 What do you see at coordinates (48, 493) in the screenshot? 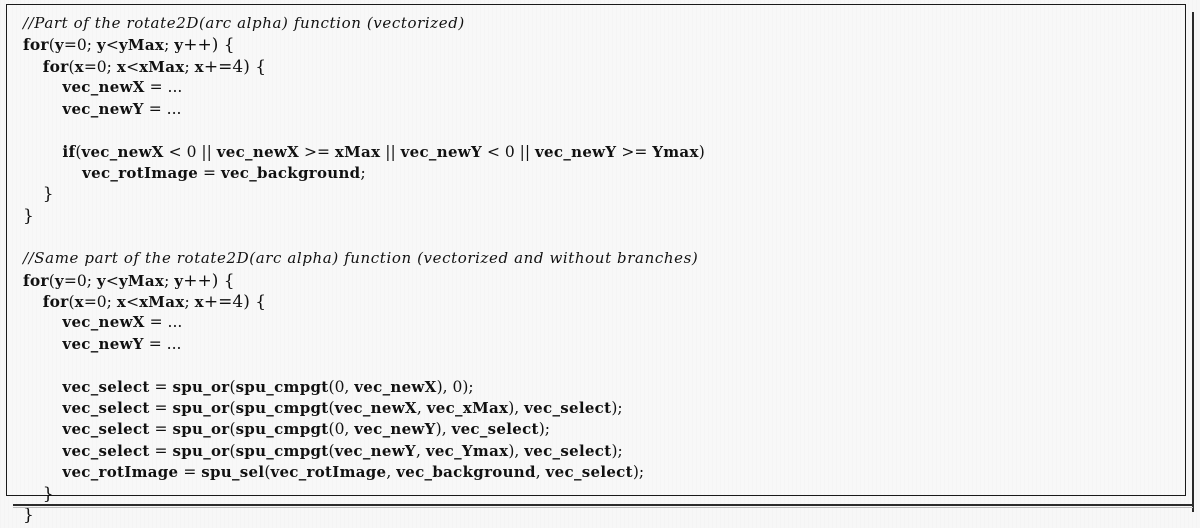
I see `code-brace: }` at bounding box center [48, 493].